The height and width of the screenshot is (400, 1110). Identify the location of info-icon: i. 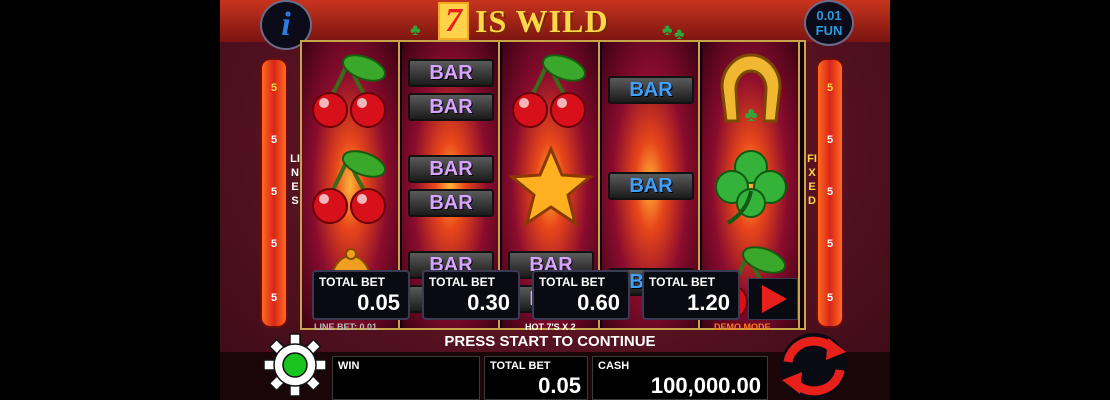
(286, 24).